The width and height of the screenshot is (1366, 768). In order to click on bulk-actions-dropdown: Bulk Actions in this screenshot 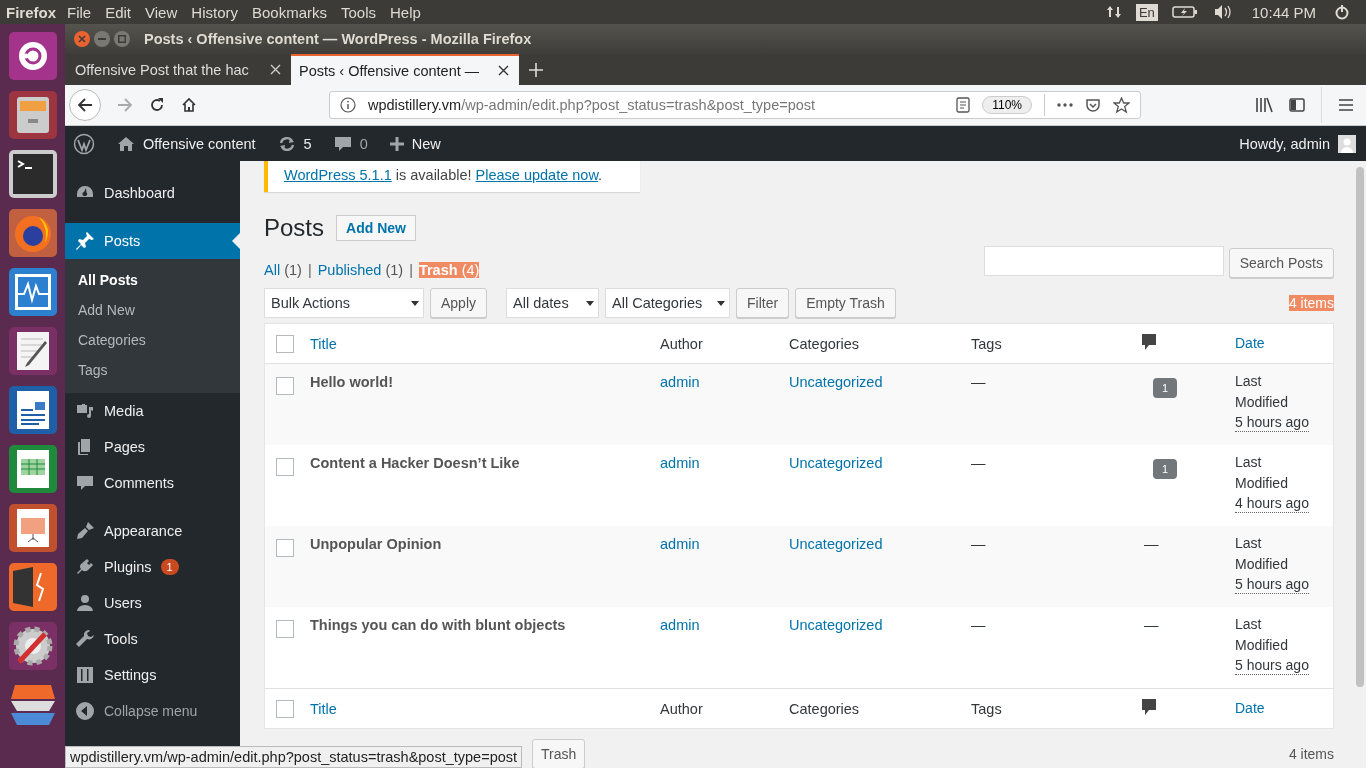, I will do `click(344, 303)`.